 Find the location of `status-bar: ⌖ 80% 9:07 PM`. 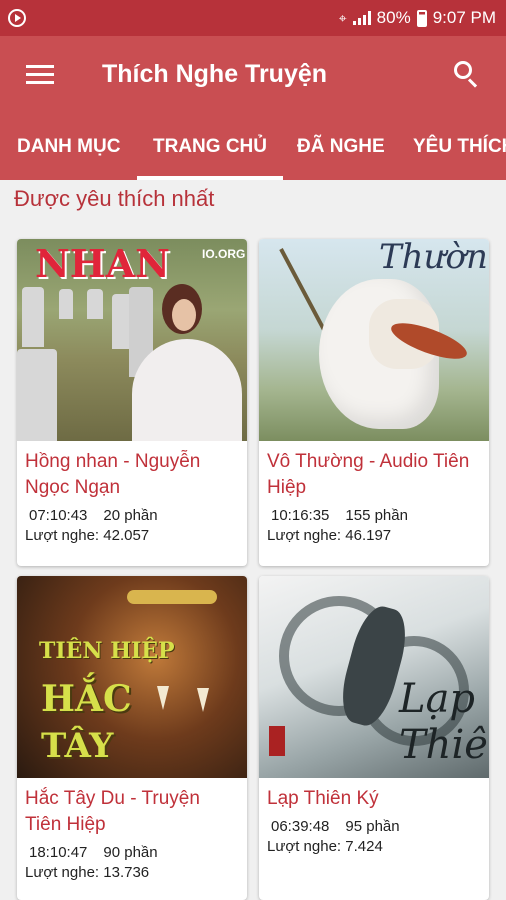

status-bar: ⌖ 80% 9:07 PM is located at coordinates (253, 18).